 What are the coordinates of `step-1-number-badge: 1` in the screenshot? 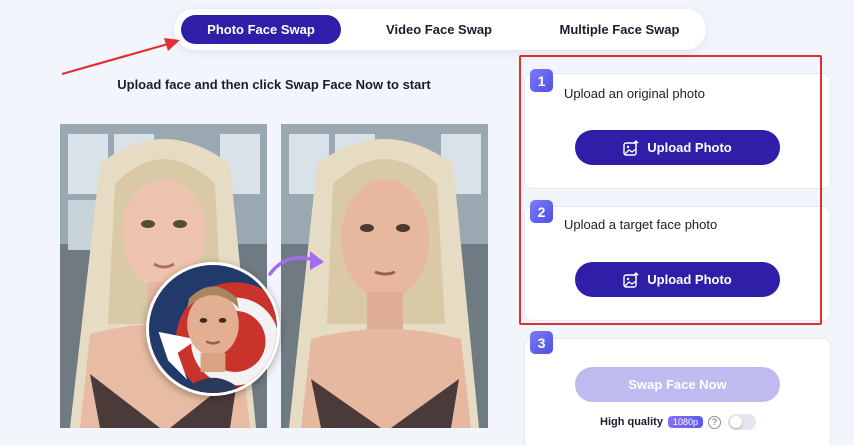 It's located at (541, 80).